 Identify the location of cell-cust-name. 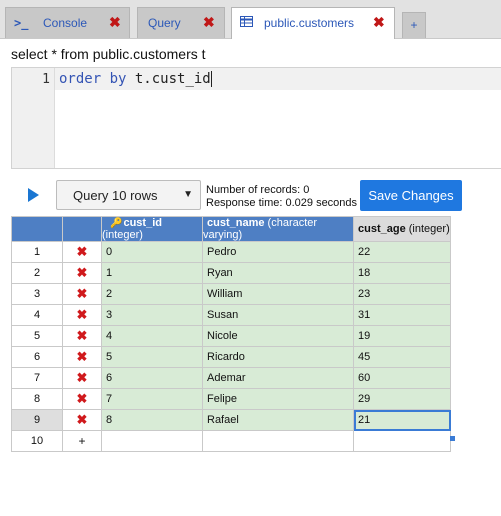
(278, 441).